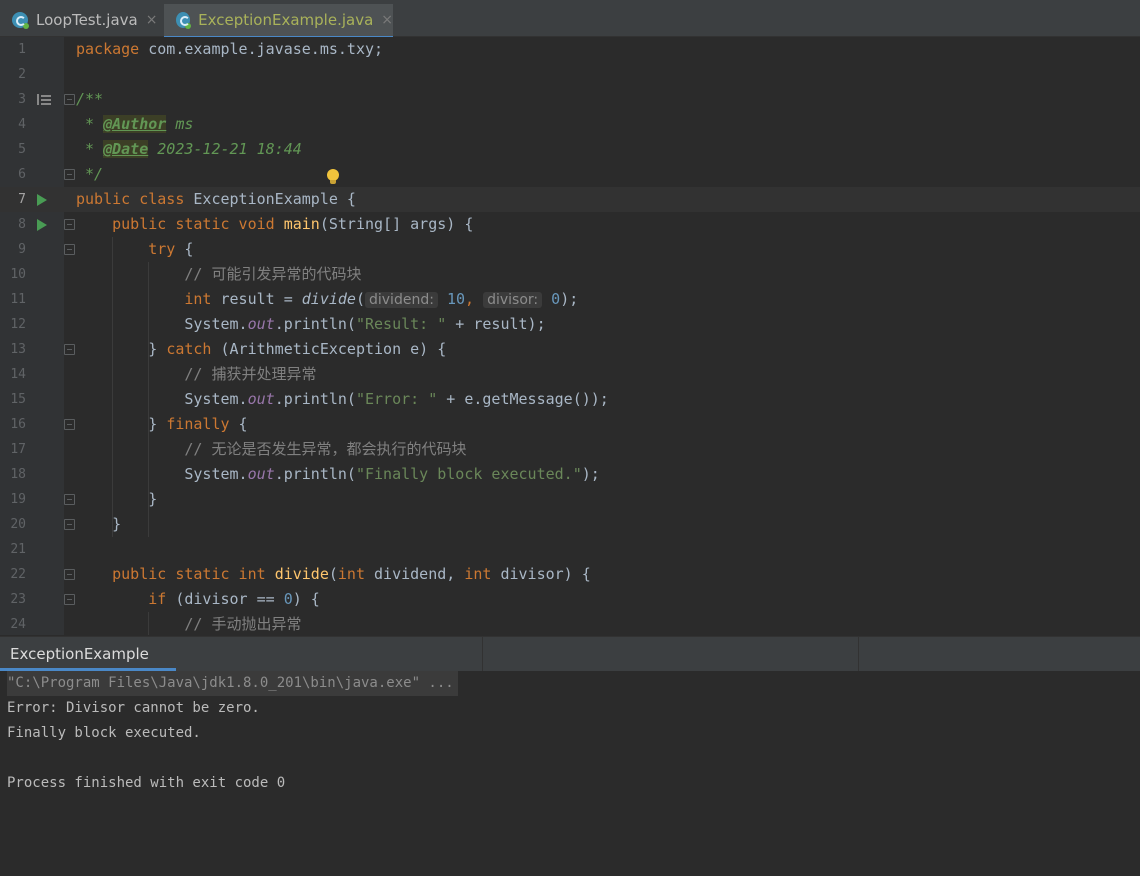 The height and width of the screenshot is (876, 1140). Describe the element at coordinates (18, 324) in the screenshot. I see `line-number: 12` at that location.